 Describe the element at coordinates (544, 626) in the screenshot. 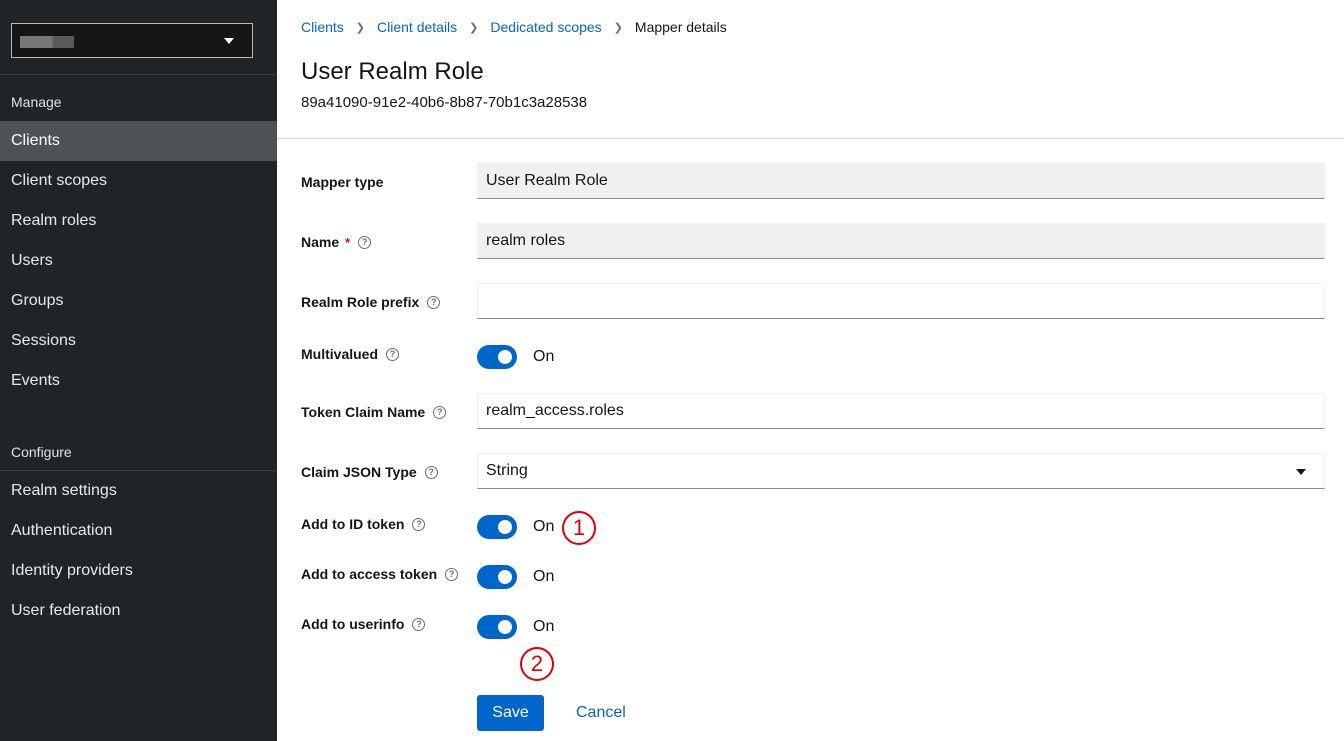

I see `add-to-userinfo-state: On` at that location.